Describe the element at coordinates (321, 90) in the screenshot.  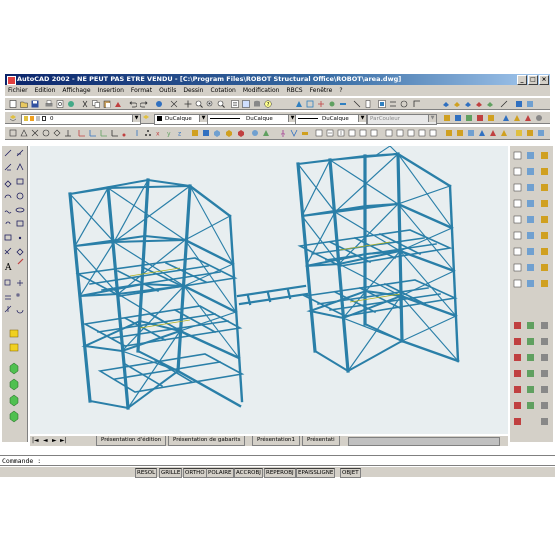
I see `menu-fenetre: Fenêtre` at that location.